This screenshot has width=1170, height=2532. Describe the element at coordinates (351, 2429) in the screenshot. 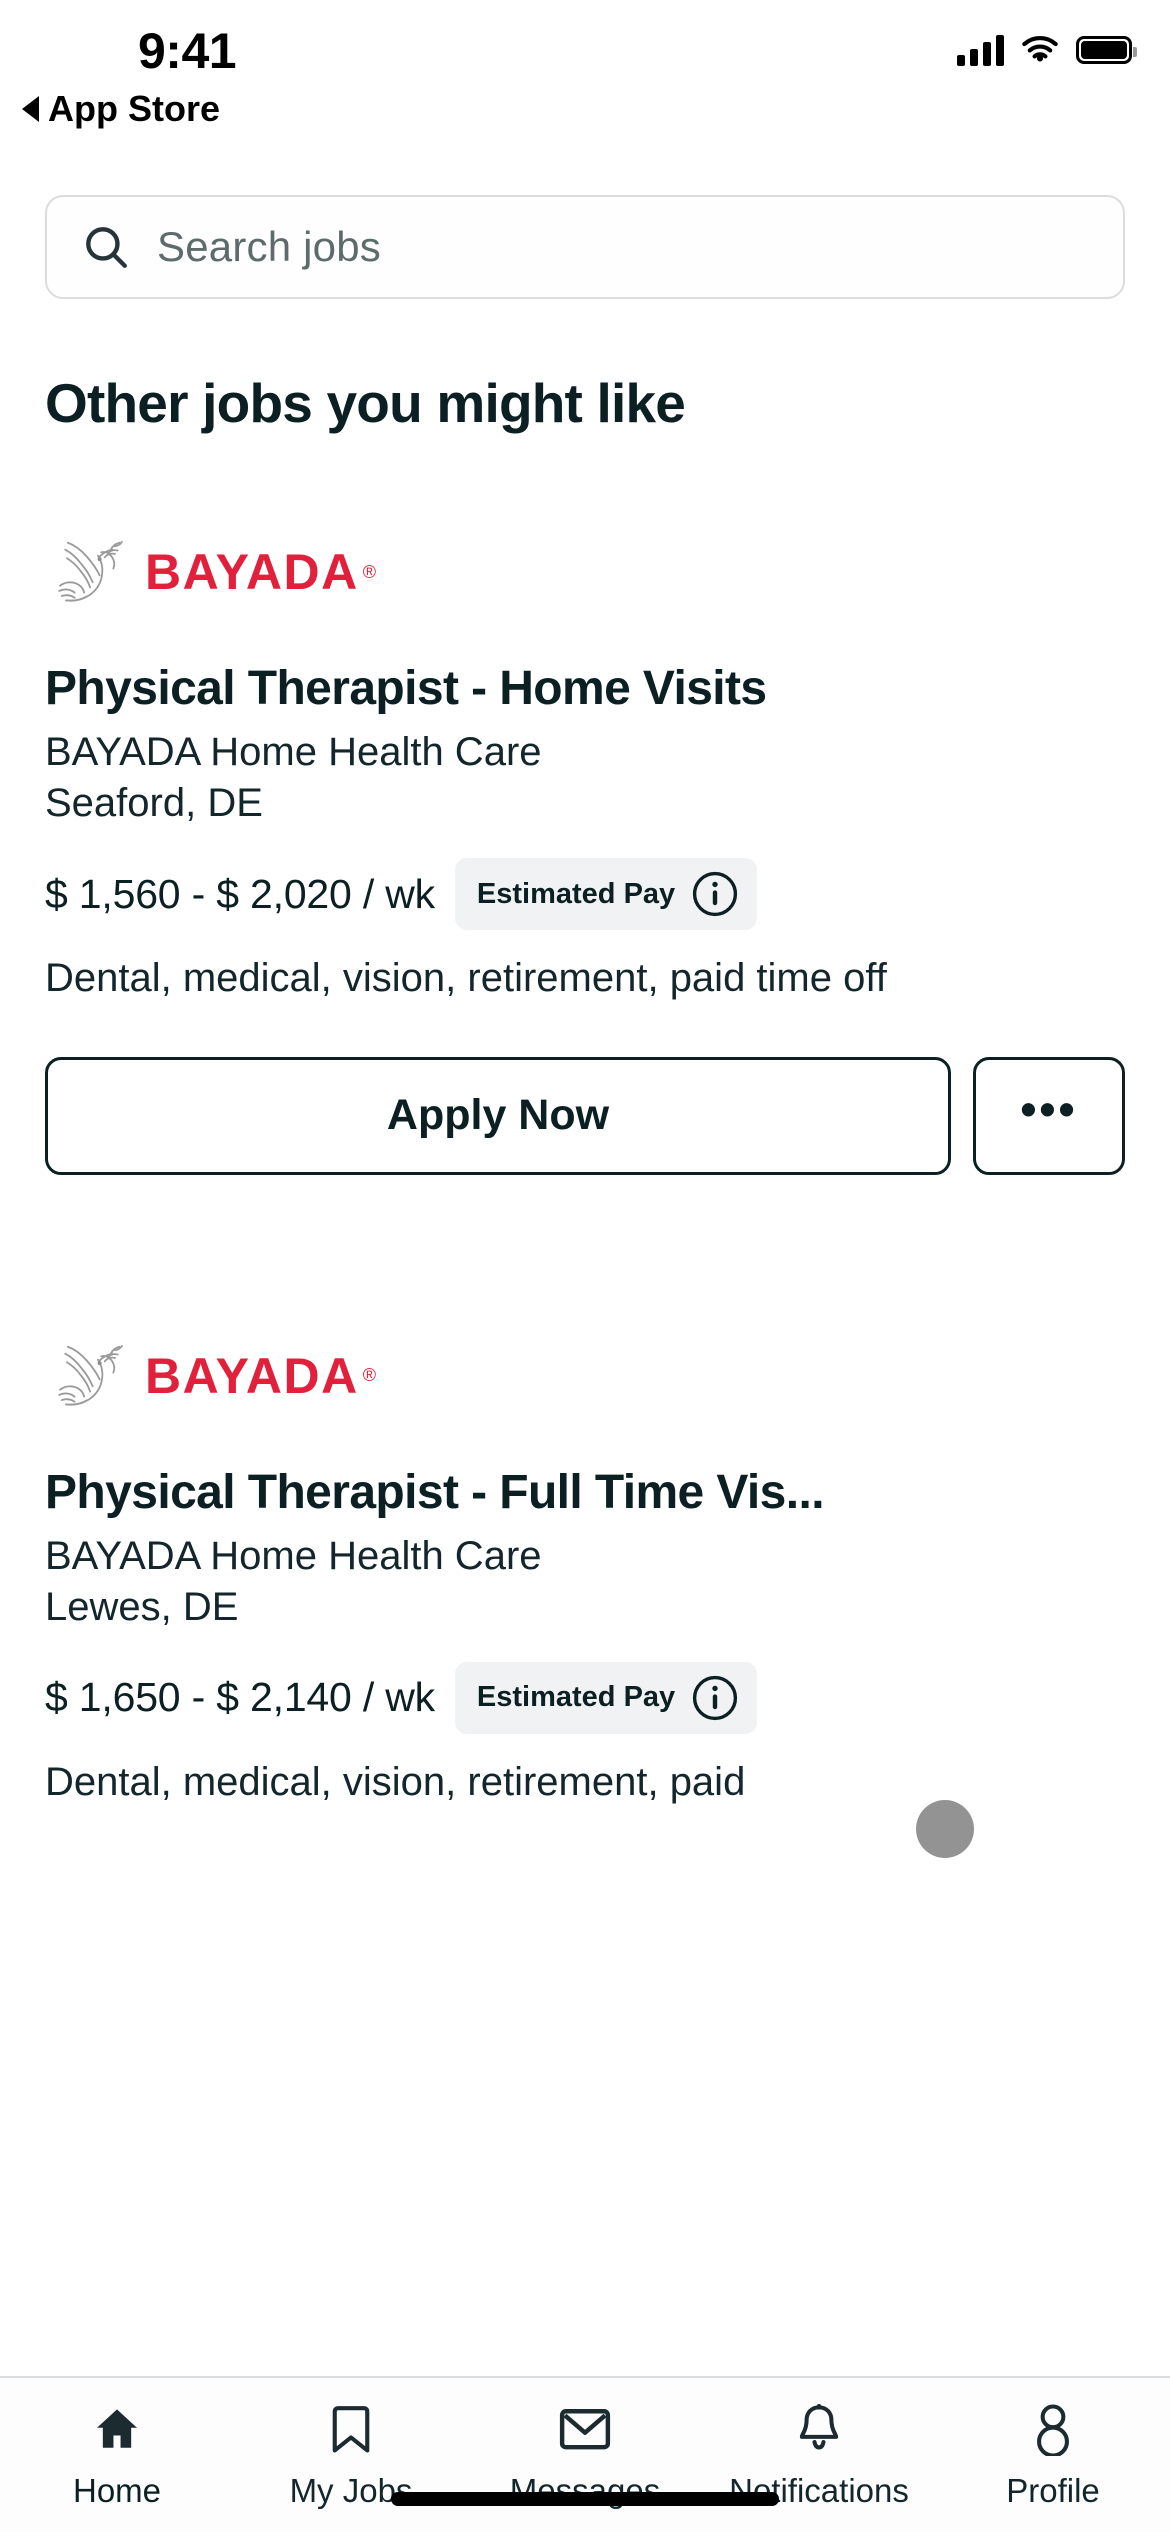

I see `bookmark-icon` at that location.